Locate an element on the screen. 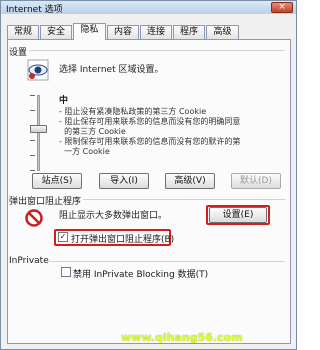 This screenshot has height=350, width=320. privacy-eye-icon is located at coordinates (38, 70).